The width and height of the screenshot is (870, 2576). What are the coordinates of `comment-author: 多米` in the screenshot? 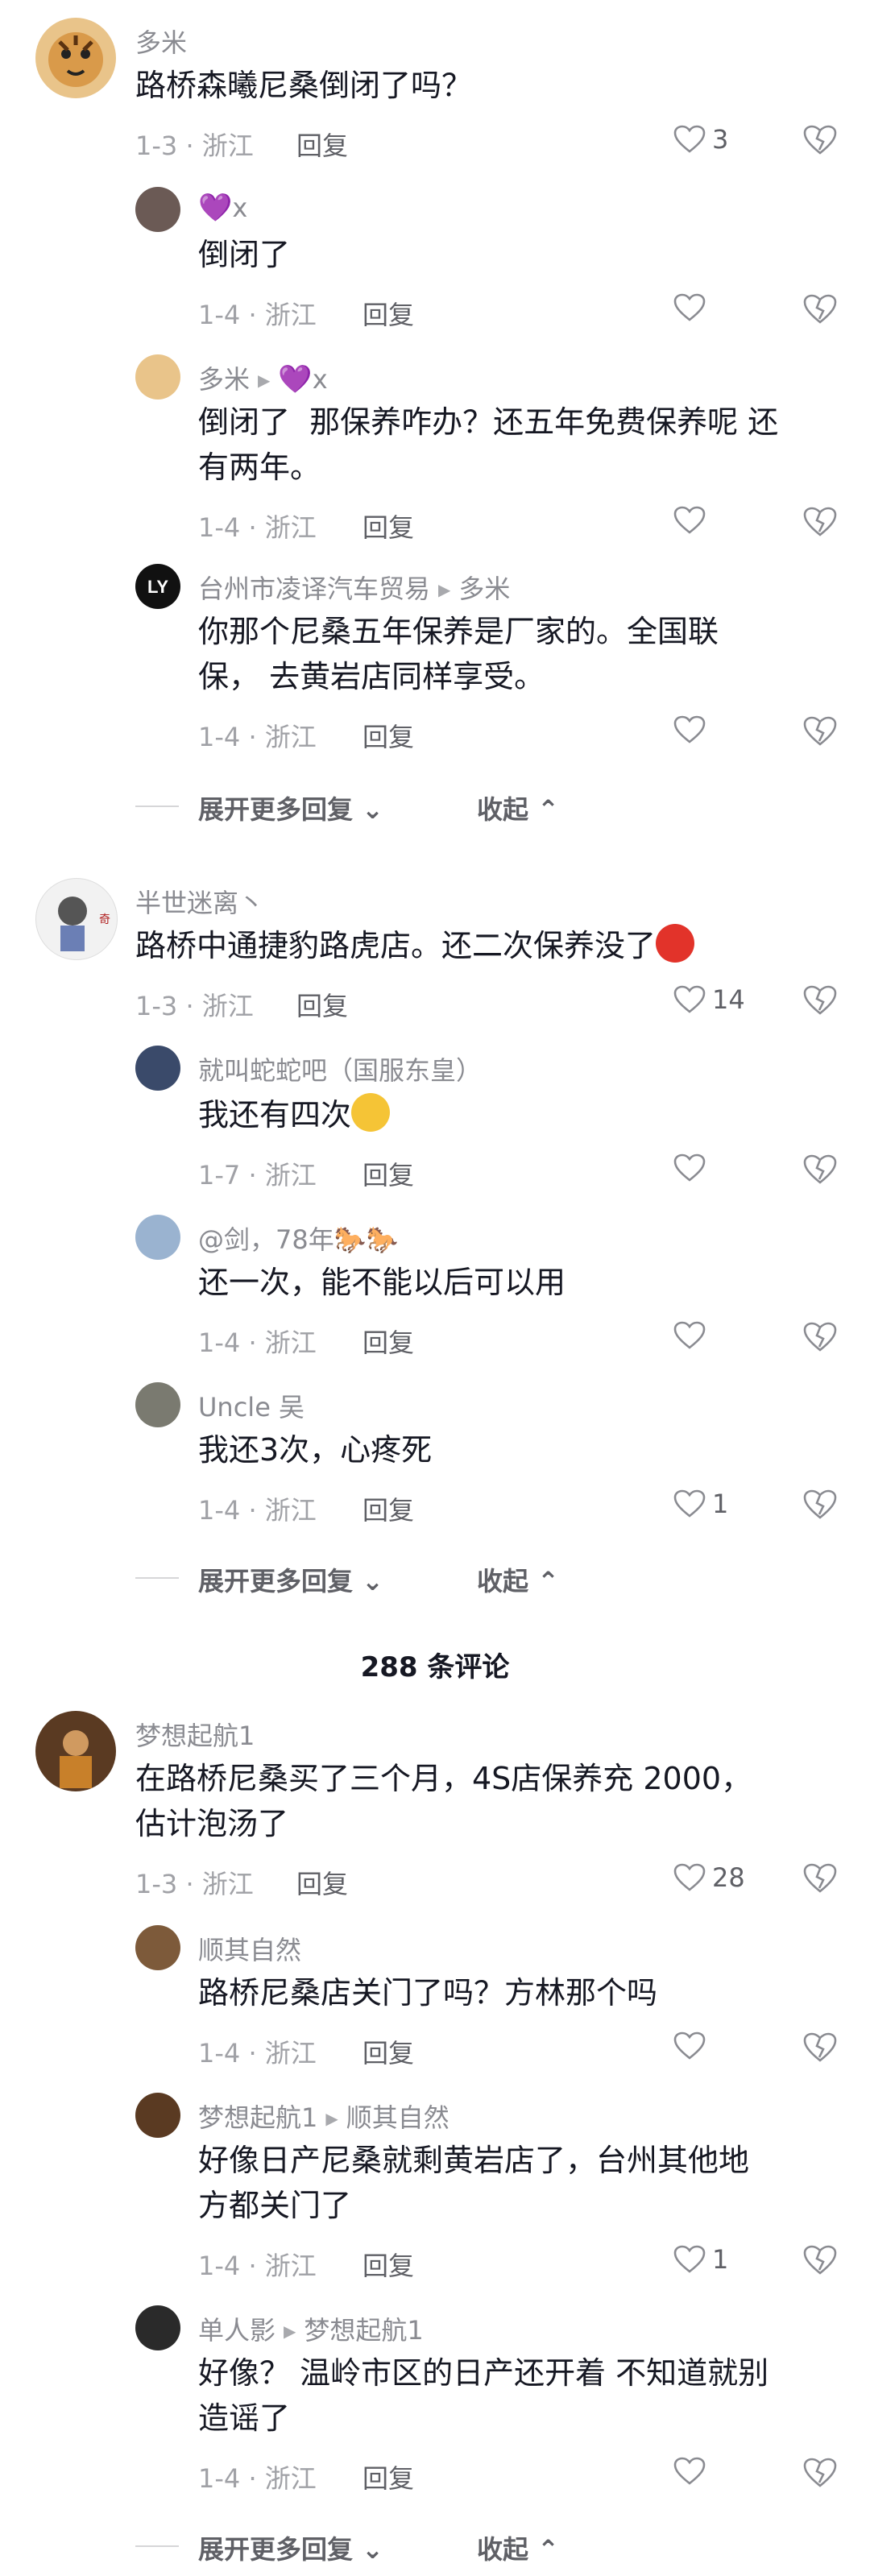 It's located at (161, 41).